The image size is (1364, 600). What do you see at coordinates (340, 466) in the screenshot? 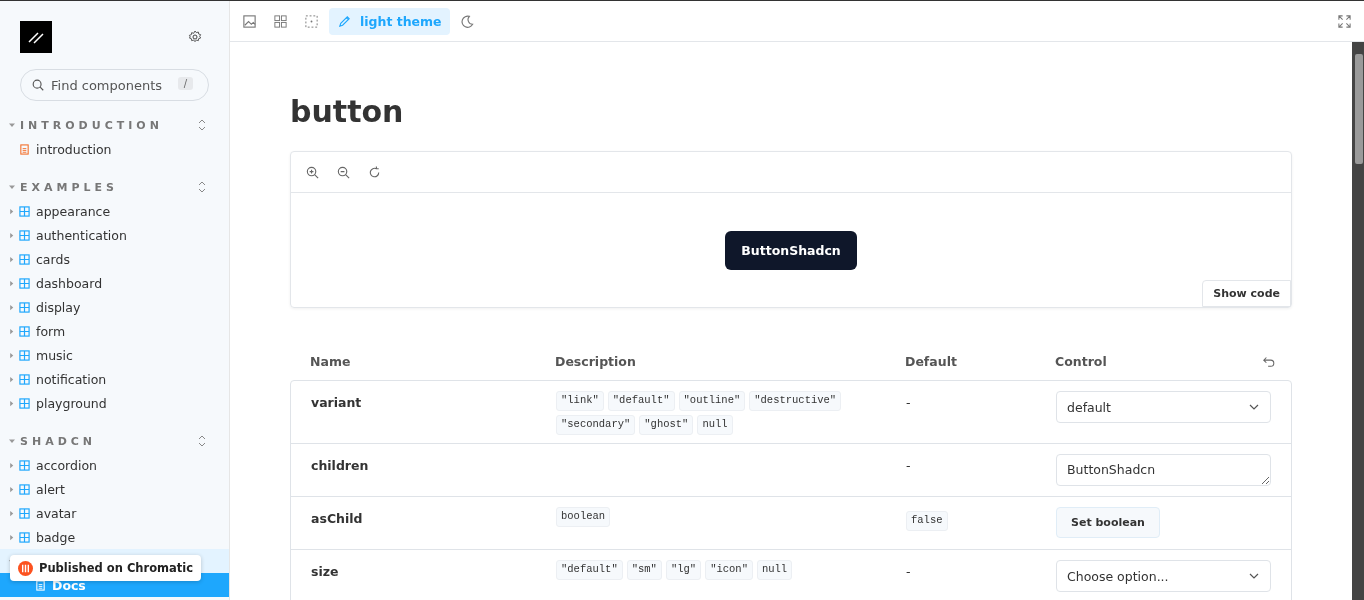
I see `arg-name: children` at bounding box center [340, 466].